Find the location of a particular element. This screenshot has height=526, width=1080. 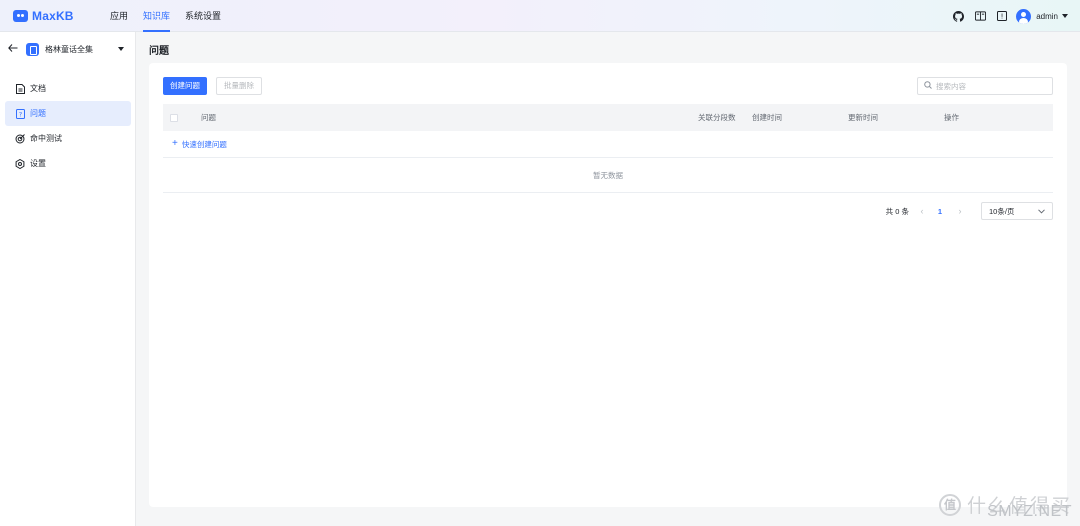

nav-item-system-settings: 系统设置 is located at coordinates (203, 16).